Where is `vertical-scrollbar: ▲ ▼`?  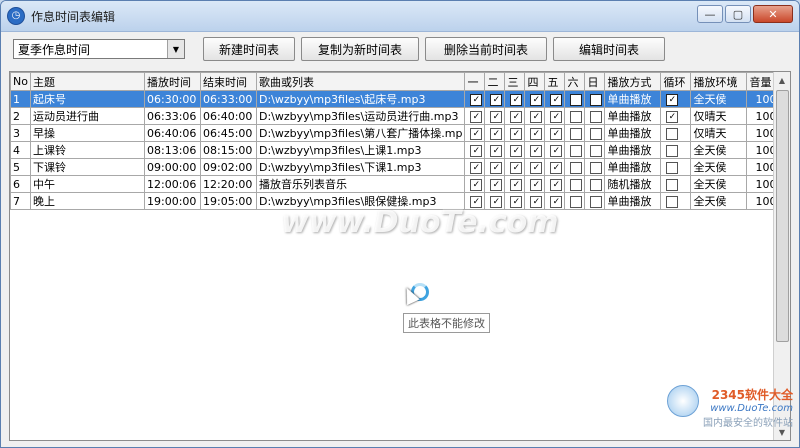 vertical-scrollbar: ▲ ▼ is located at coordinates (781, 256).